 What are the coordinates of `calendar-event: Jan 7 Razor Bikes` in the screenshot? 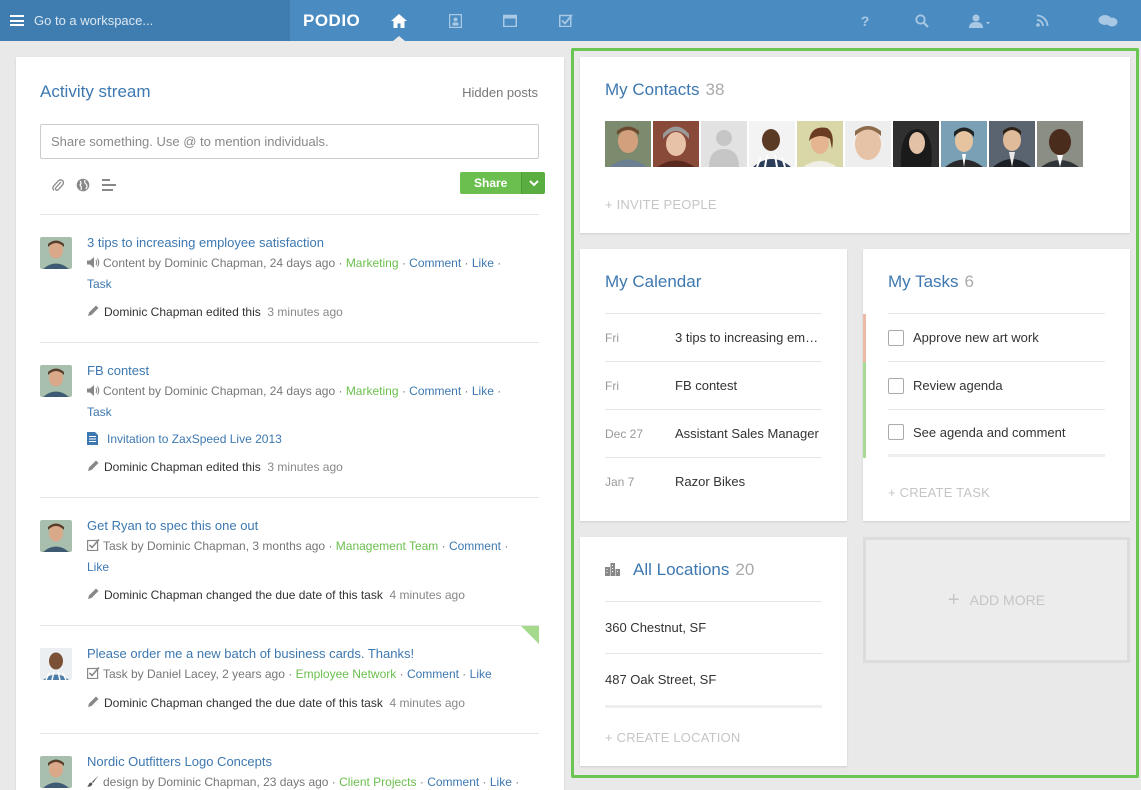 It's located at (713, 481).